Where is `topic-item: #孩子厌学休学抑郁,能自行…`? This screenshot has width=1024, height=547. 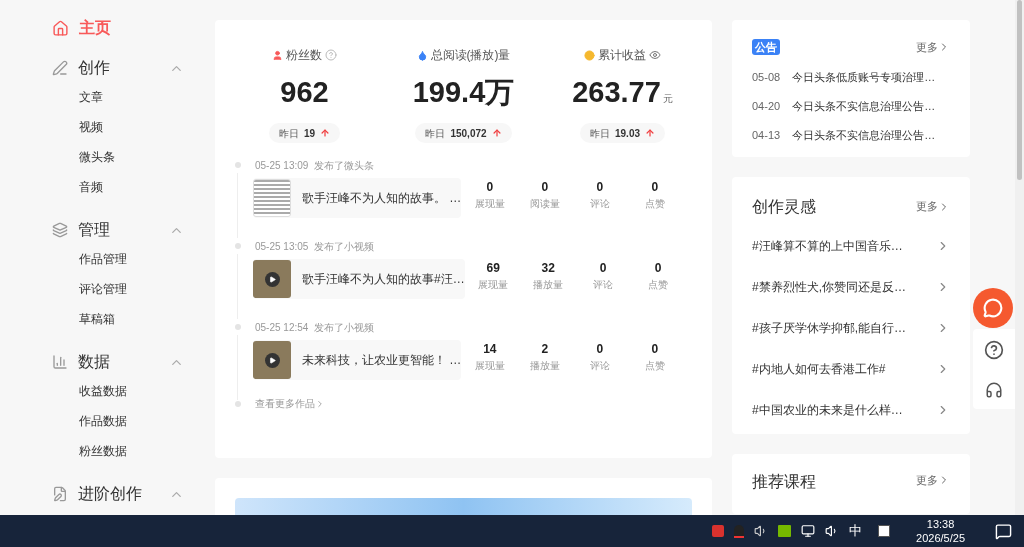
topic-item: #孩子厌学休学抑郁,能自行… is located at coordinates (851, 328).